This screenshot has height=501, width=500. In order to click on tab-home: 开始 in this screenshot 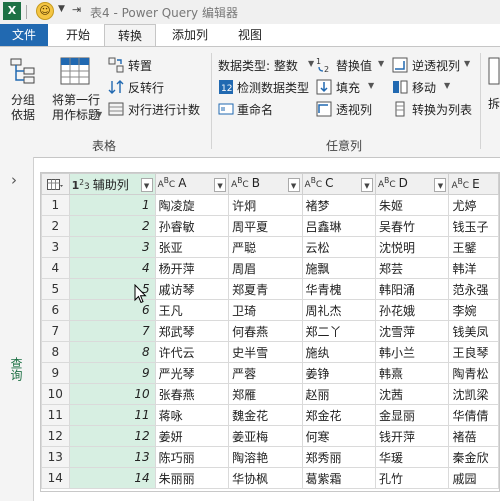, I will do `click(78, 35)`.